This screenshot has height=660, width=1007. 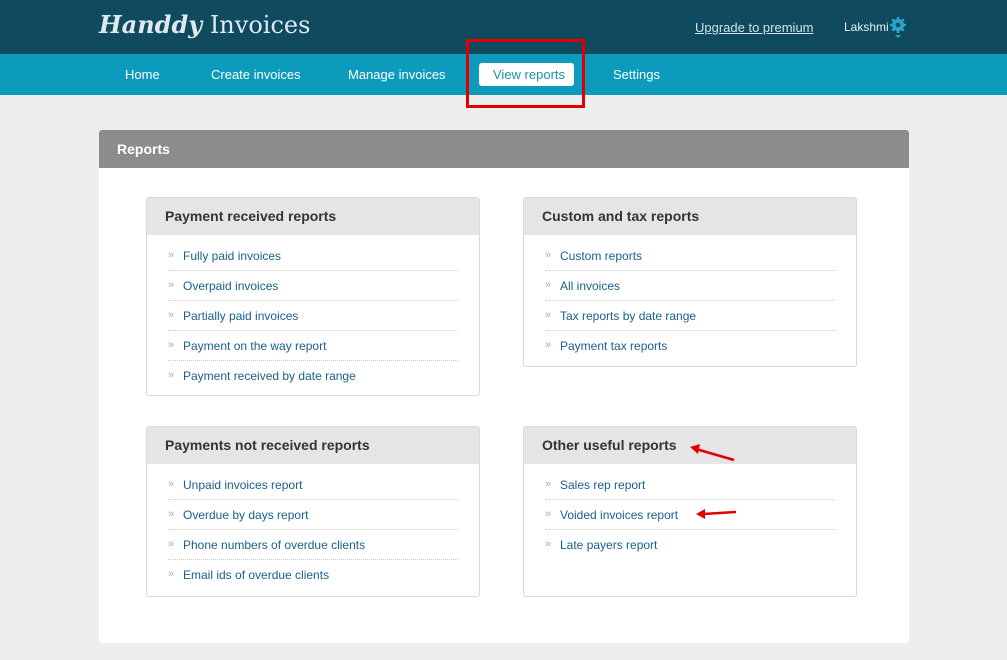 What do you see at coordinates (269, 376) in the screenshot?
I see `report-link: Payment received by date range` at bounding box center [269, 376].